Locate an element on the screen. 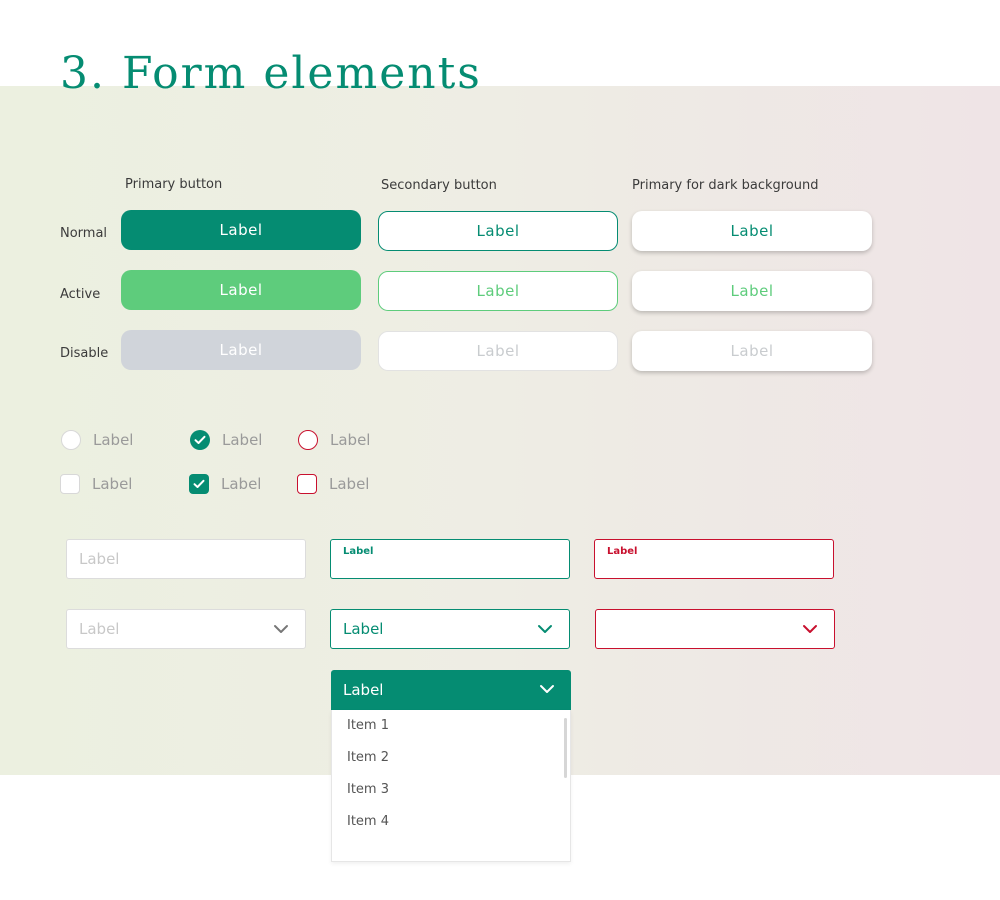 This screenshot has width=1000, height=900. radio-error: Label is located at coordinates (334, 440).